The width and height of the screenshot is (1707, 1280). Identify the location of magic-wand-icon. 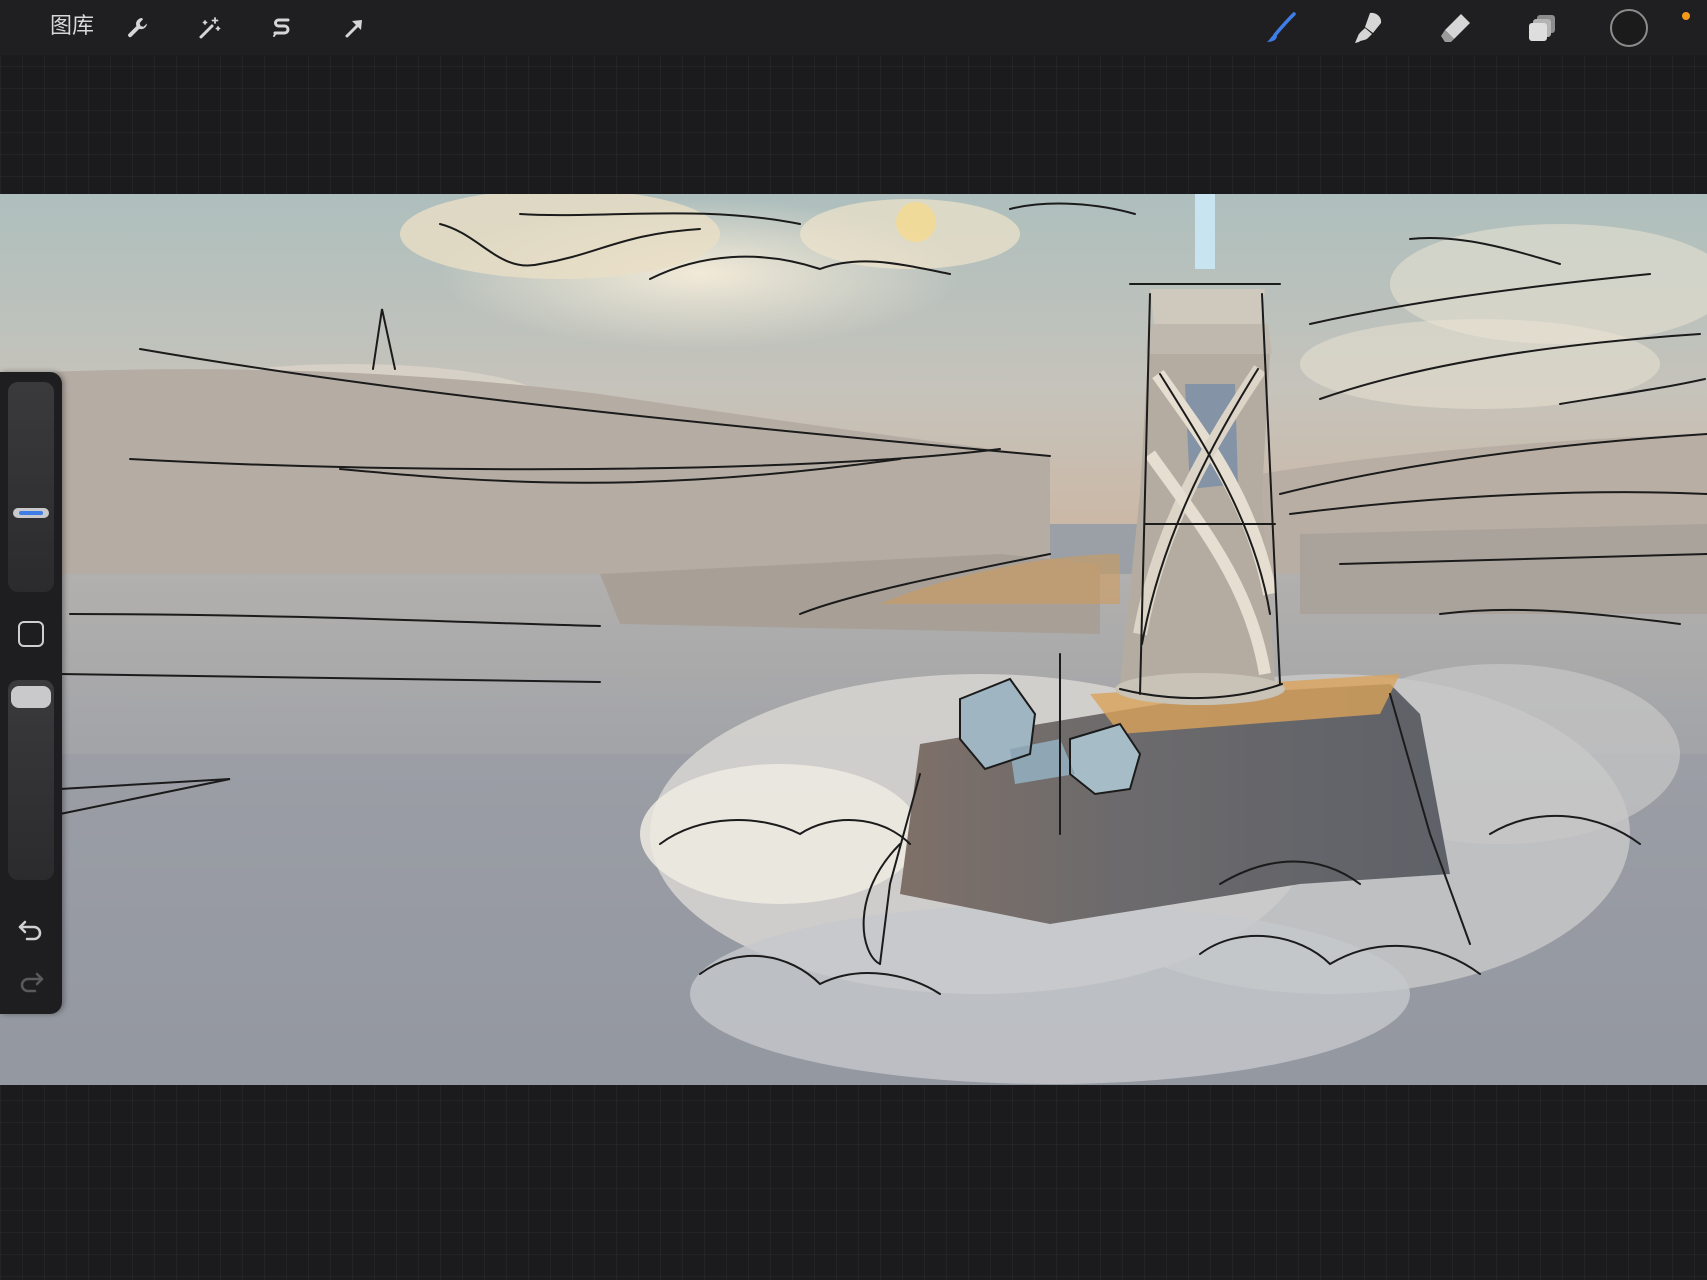
(210, 28).